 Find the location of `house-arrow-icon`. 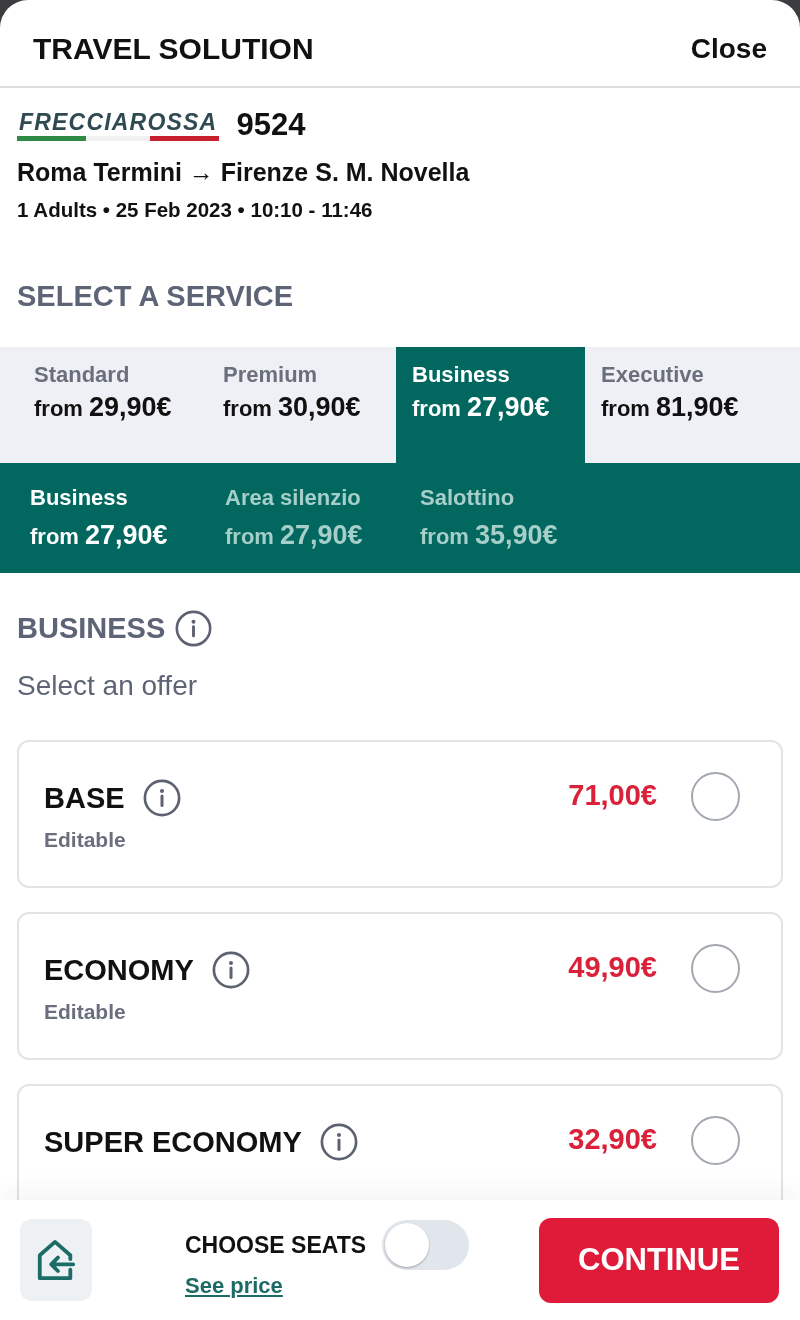

house-arrow-icon is located at coordinates (56, 1260).